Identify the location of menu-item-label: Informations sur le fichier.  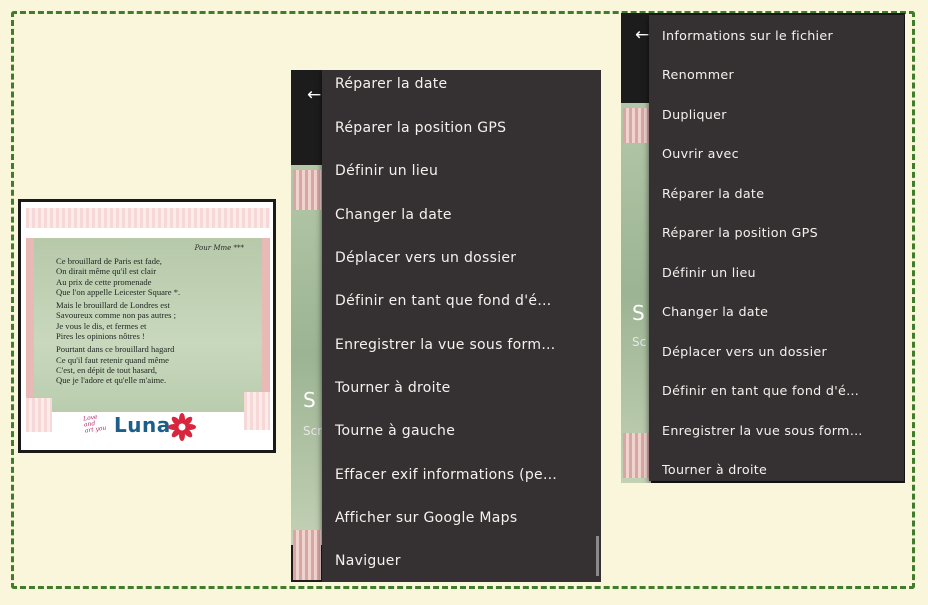
(748, 35).